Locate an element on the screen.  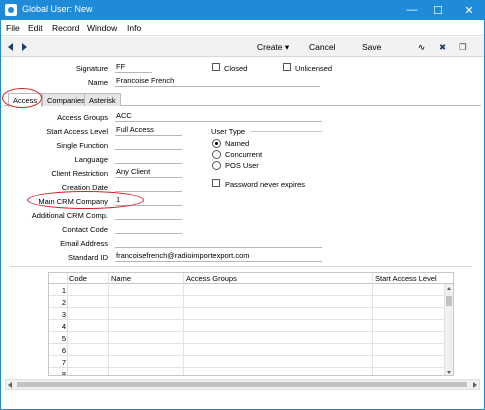
tab-strip: Access Companies Asterisk is located at coordinates (242, 99).